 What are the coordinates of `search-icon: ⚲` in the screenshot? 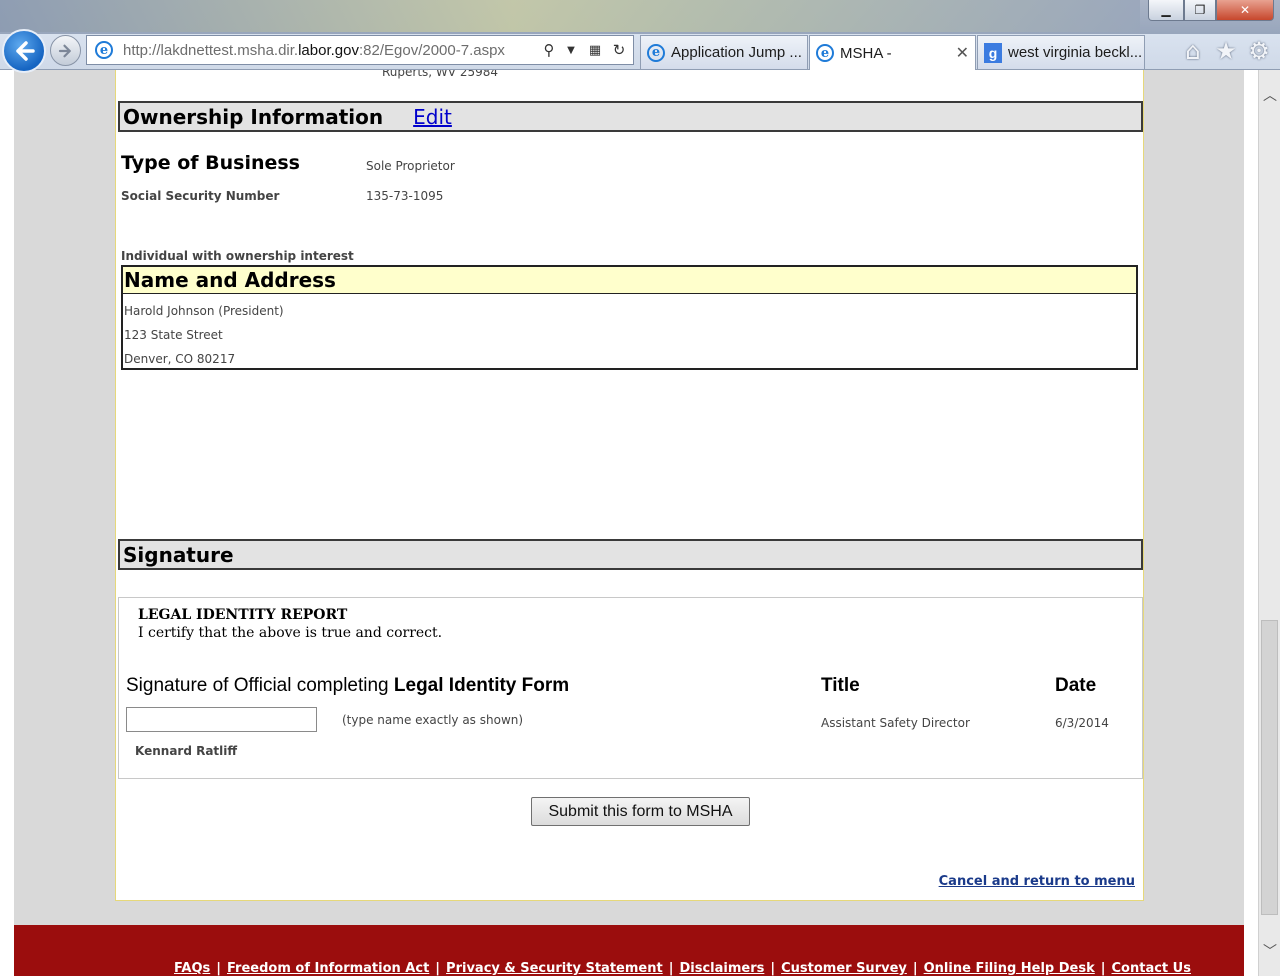 It's located at (549, 50).